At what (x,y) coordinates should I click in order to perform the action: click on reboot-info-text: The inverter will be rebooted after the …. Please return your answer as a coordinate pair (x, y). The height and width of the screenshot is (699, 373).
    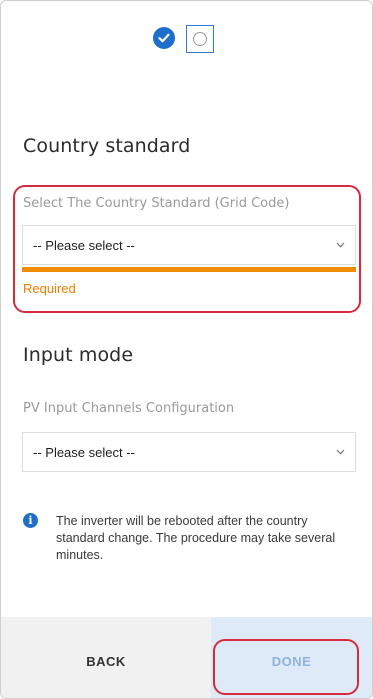
    Looking at the image, I should click on (196, 538).